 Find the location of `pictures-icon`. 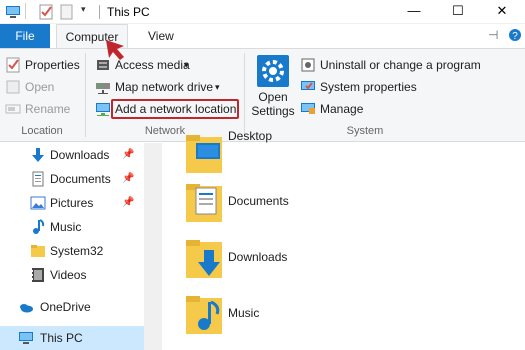

pictures-icon is located at coordinates (38, 203).